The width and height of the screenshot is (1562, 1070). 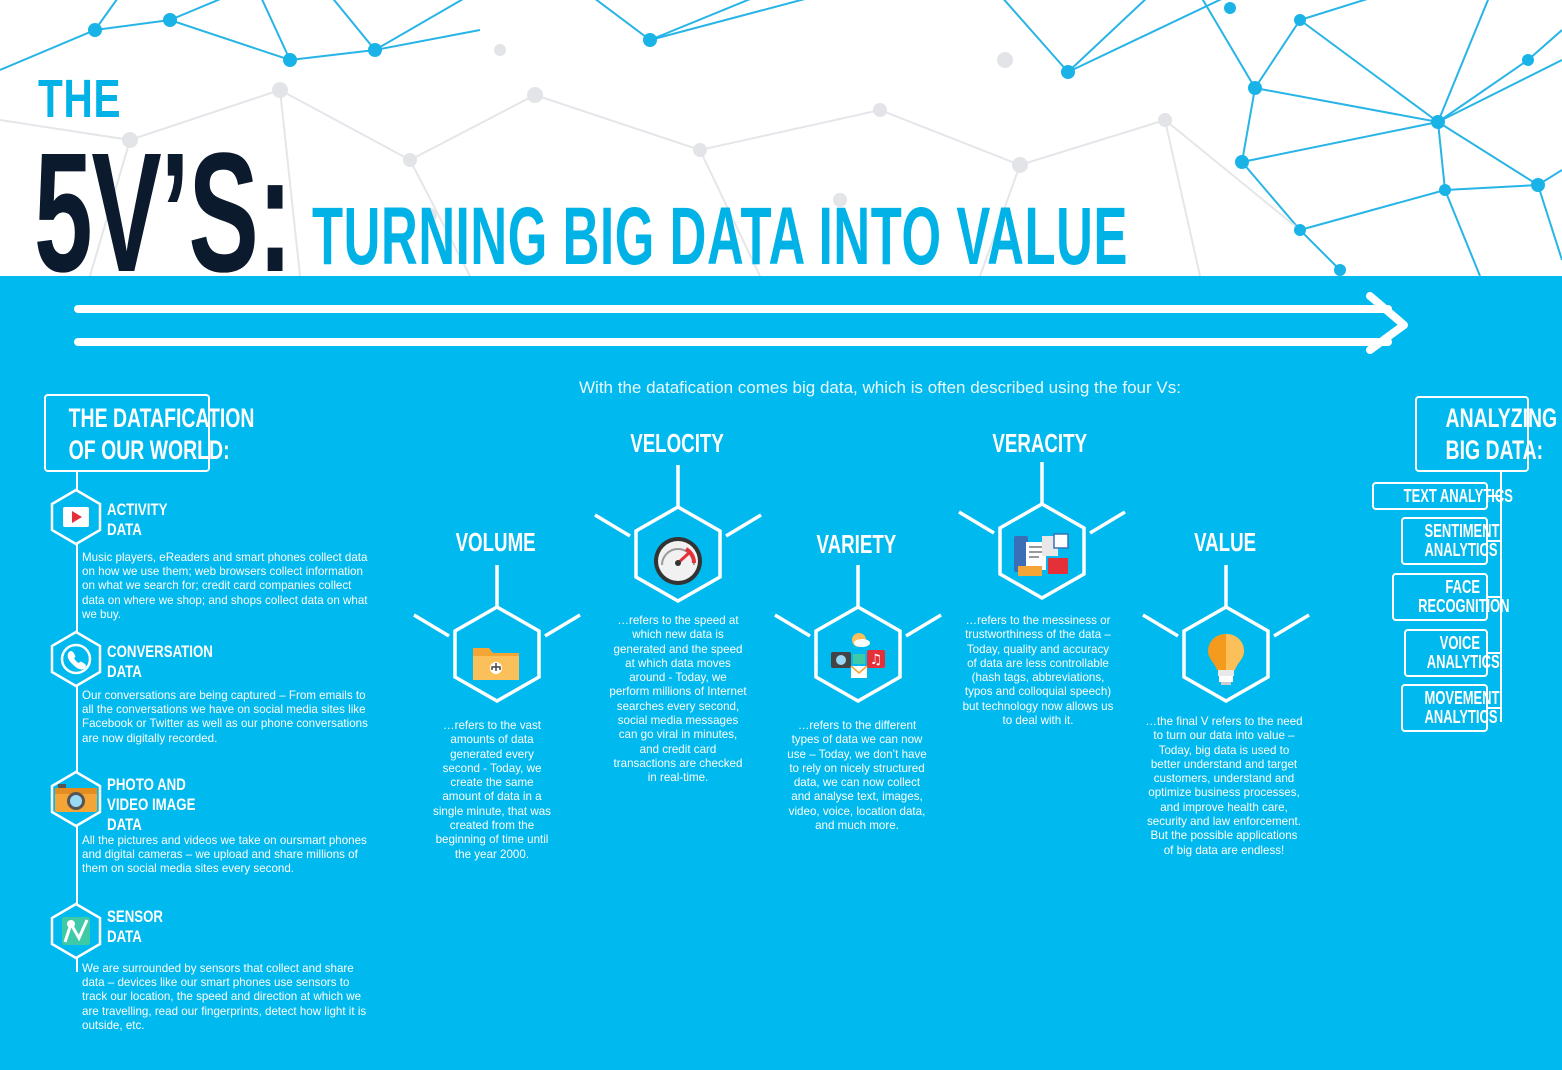 I want to click on source-title-activity: ACTIVITY DATA, so click(x=137, y=519).